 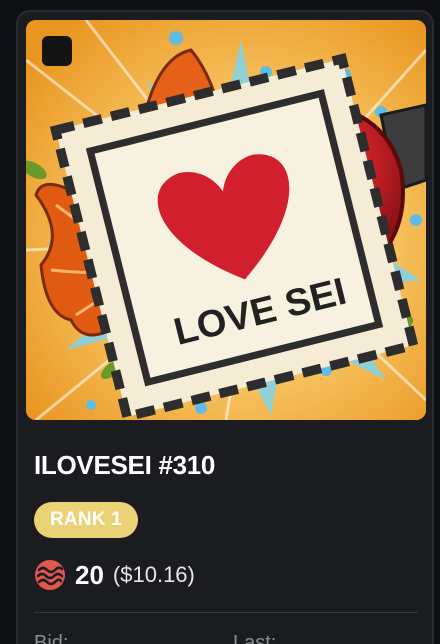 What do you see at coordinates (255, 638) in the screenshot?
I see `last-sale-label: Last:` at bounding box center [255, 638].